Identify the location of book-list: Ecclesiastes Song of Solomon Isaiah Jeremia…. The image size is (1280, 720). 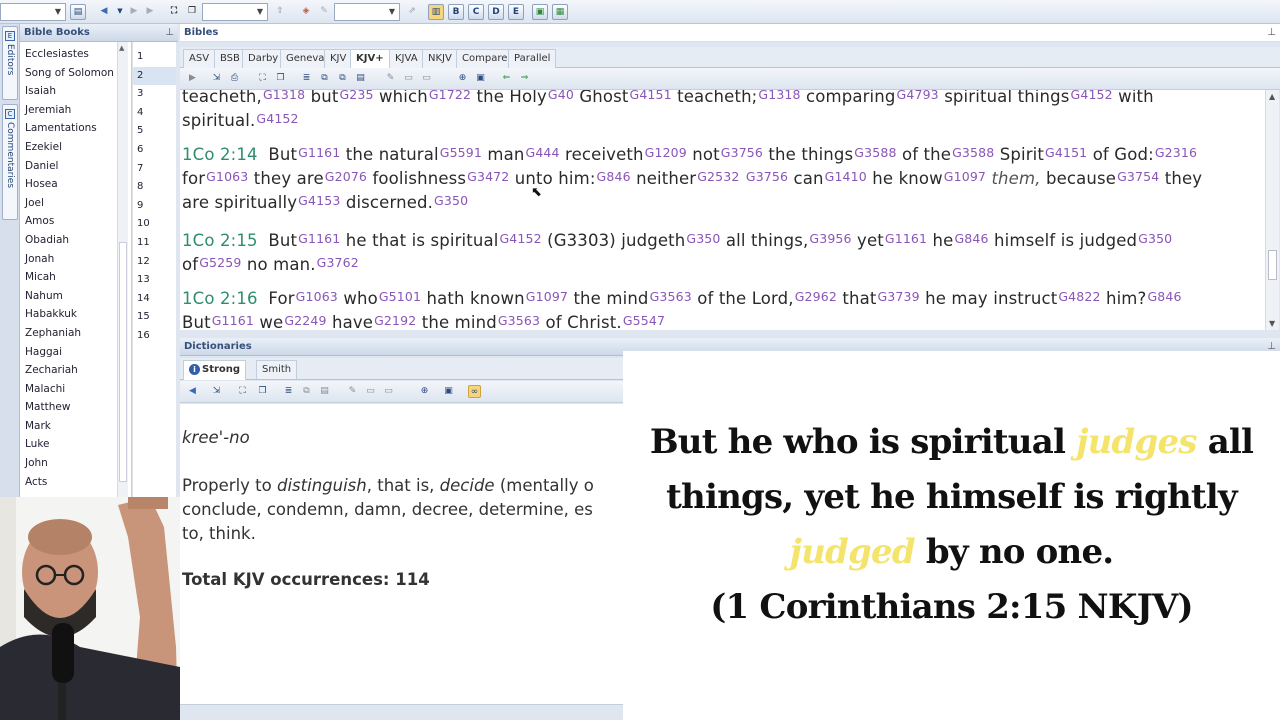
(76, 271).